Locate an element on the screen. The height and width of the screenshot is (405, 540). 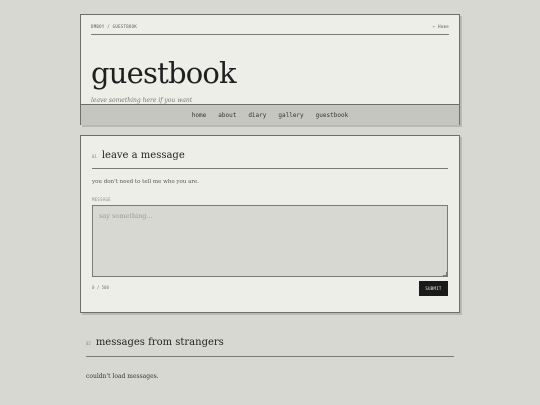
nav-item-about: about is located at coordinates (227, 115).